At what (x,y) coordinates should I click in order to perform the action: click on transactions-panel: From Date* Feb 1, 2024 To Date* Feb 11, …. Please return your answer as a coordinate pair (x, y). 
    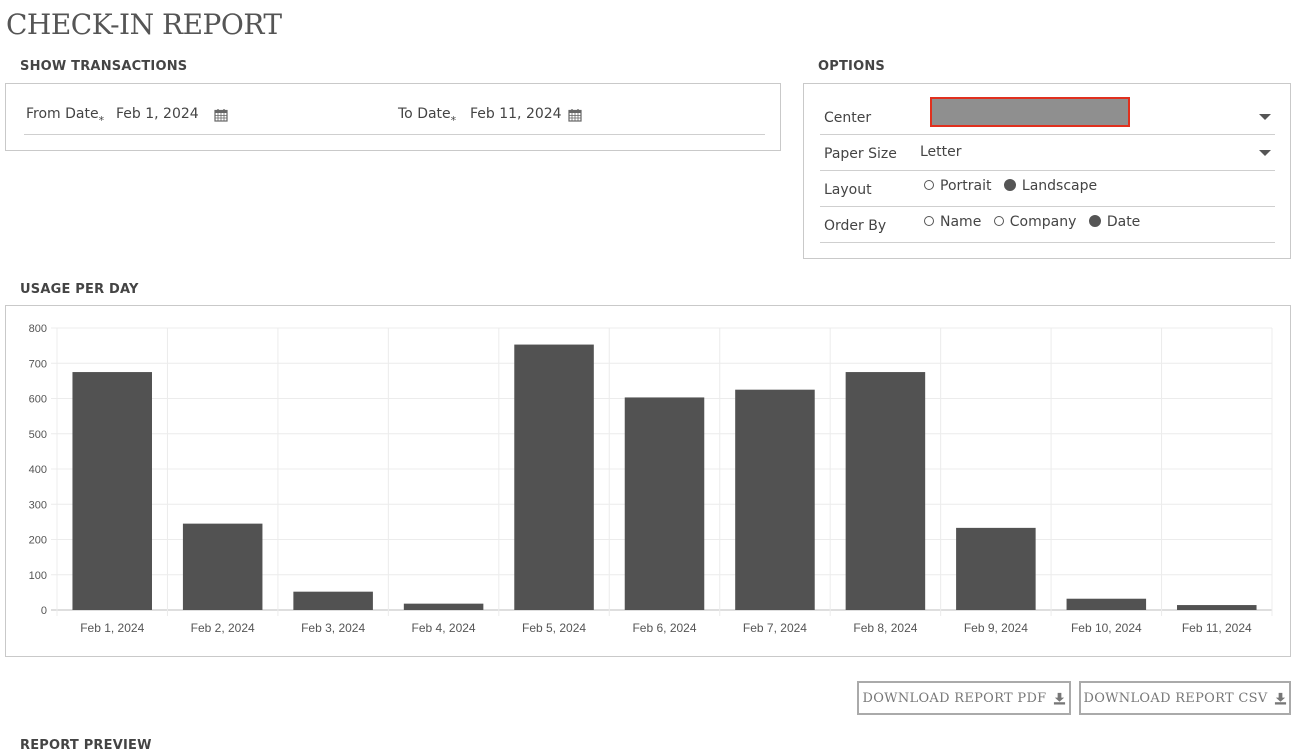
    Looking at the image, I should click on (393, 117).